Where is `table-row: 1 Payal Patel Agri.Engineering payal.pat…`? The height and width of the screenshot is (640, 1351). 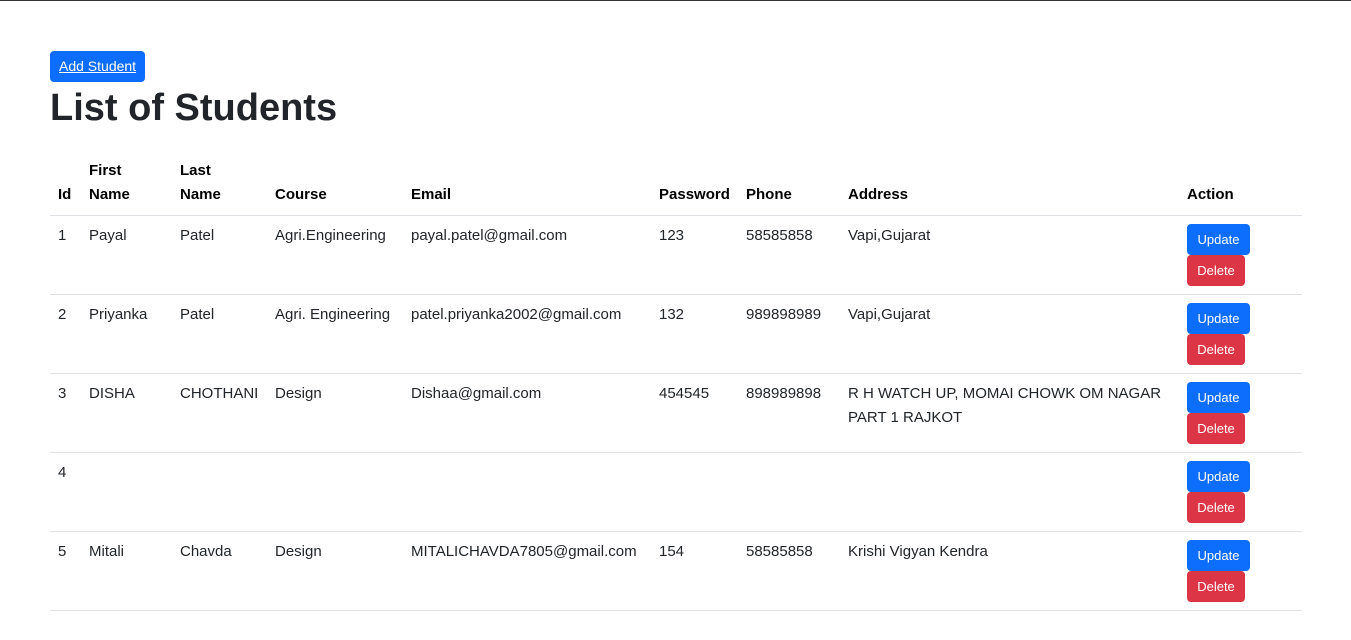 table-row: 1 Payal Patel Agri.Engineering payal.pat… is located at coordinates (676, 255).